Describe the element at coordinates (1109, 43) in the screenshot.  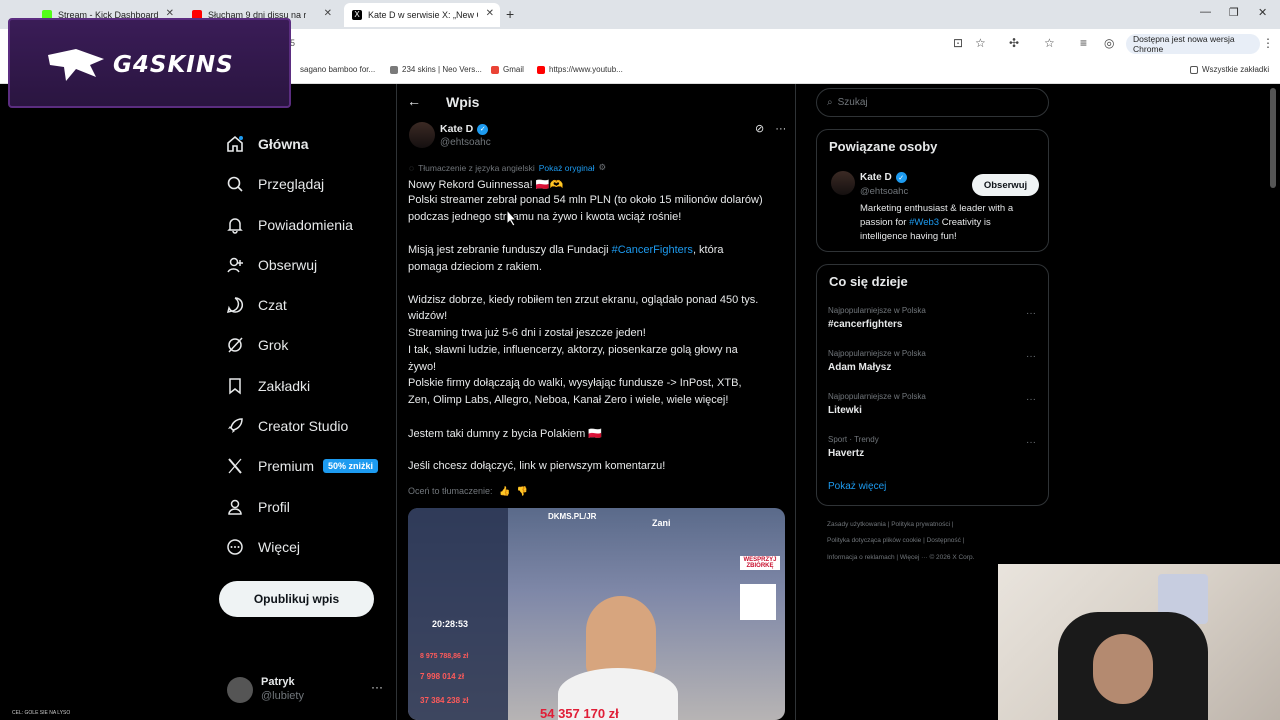
I see `profile-icon: ◎` at that location.